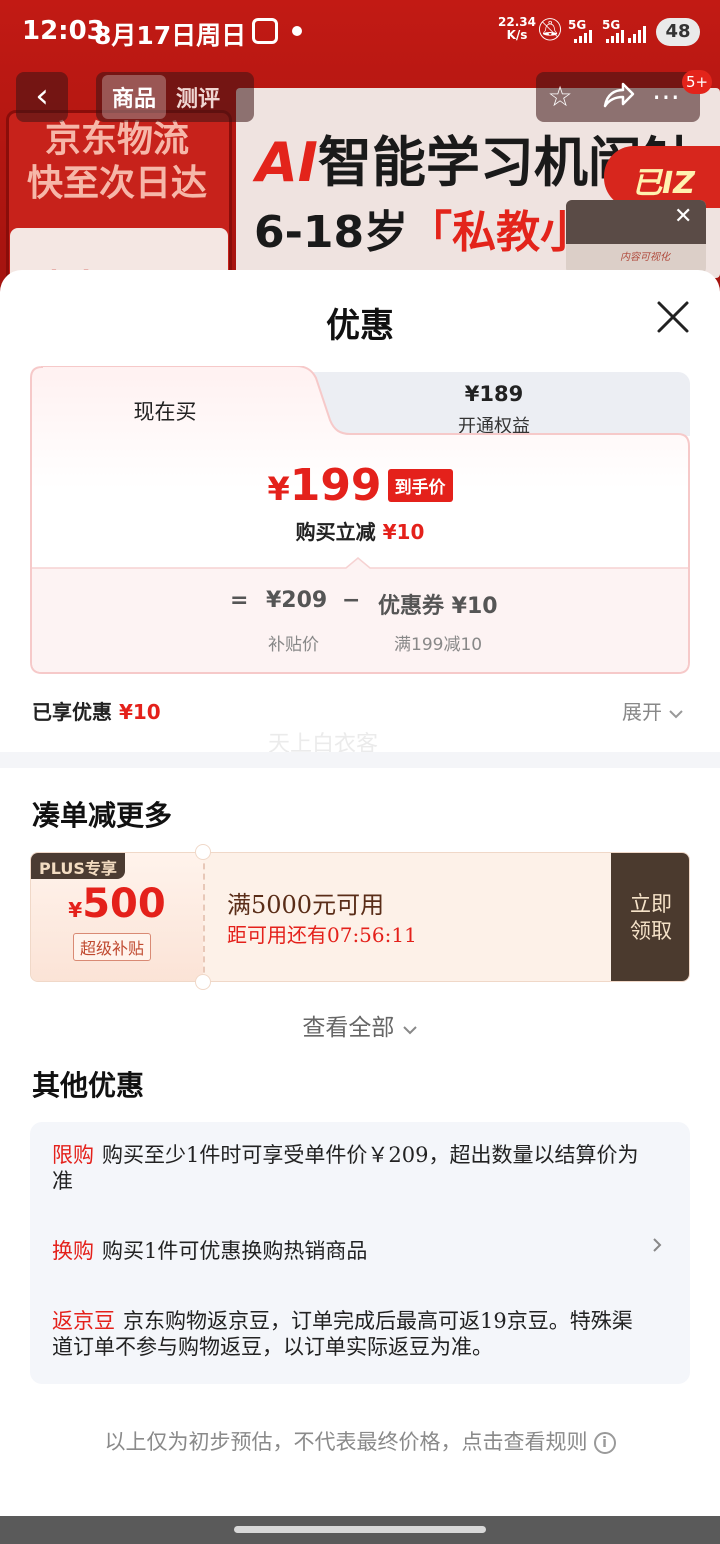 This screenshot has width=720, height=1544. Describe the element at coordinates (550, 30) in the screenshot. I see `mute-icon: 🔕︎` at that location.